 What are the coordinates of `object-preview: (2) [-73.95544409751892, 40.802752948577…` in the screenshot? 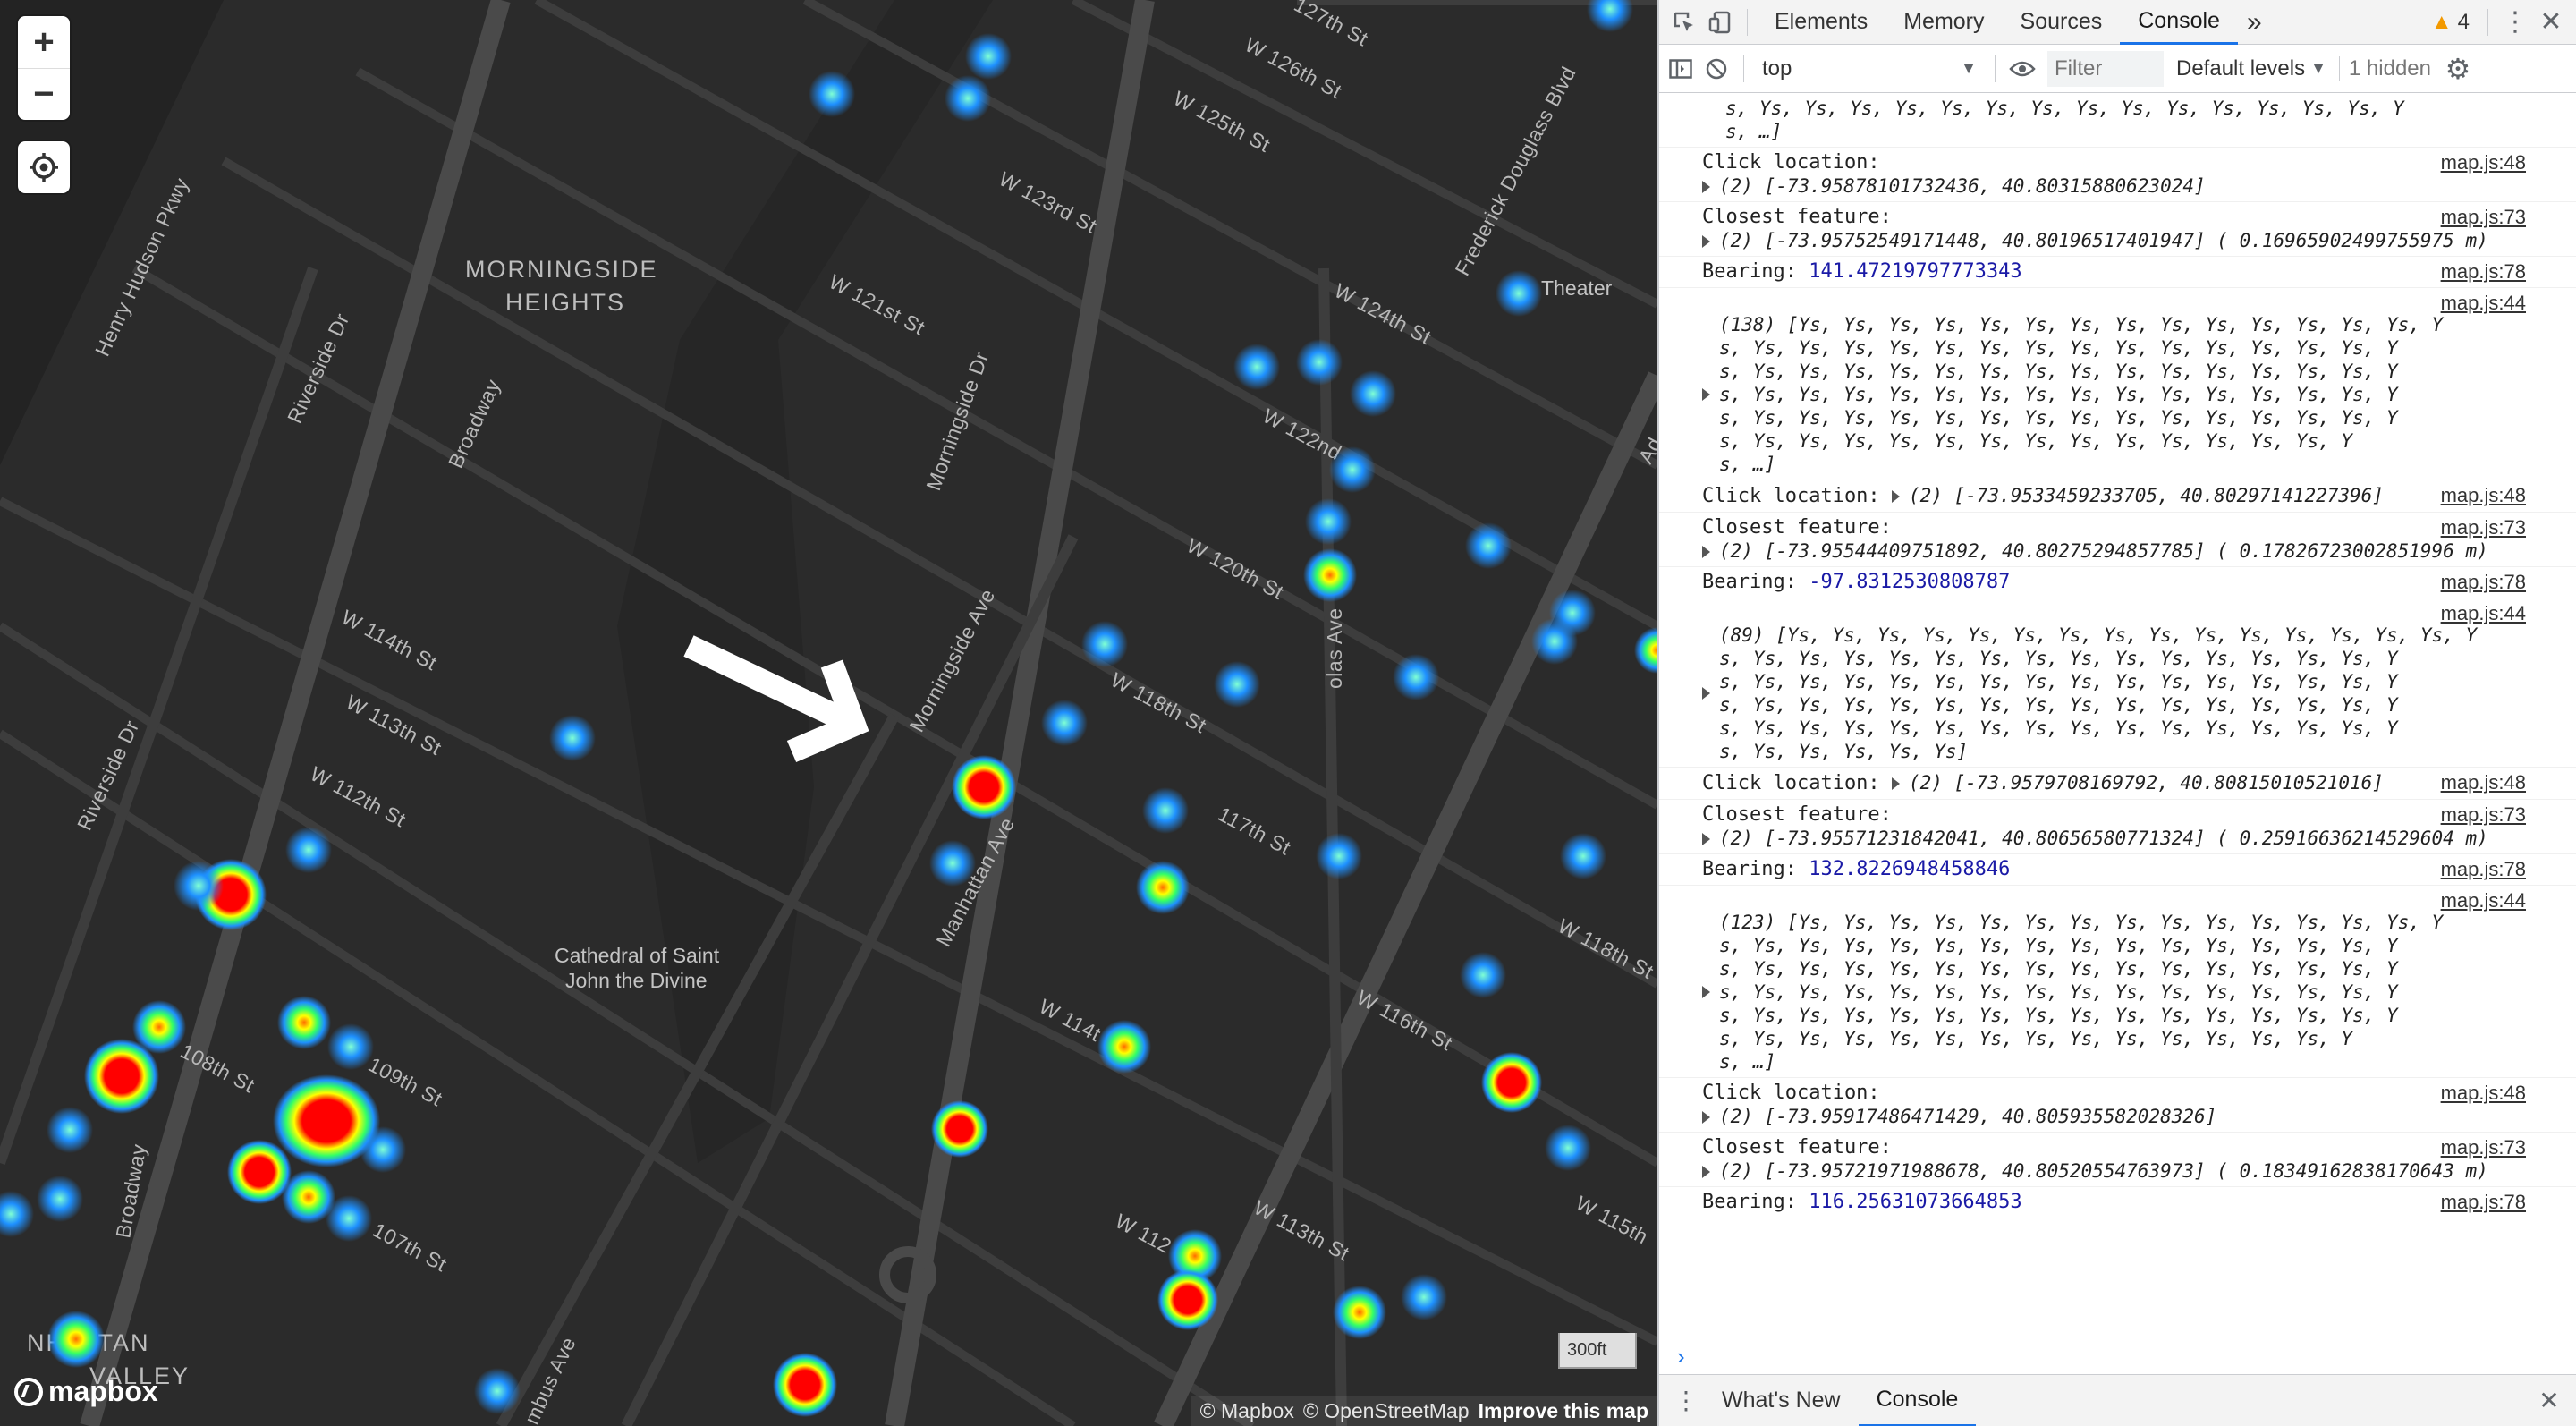 It's located at (2102, 551).